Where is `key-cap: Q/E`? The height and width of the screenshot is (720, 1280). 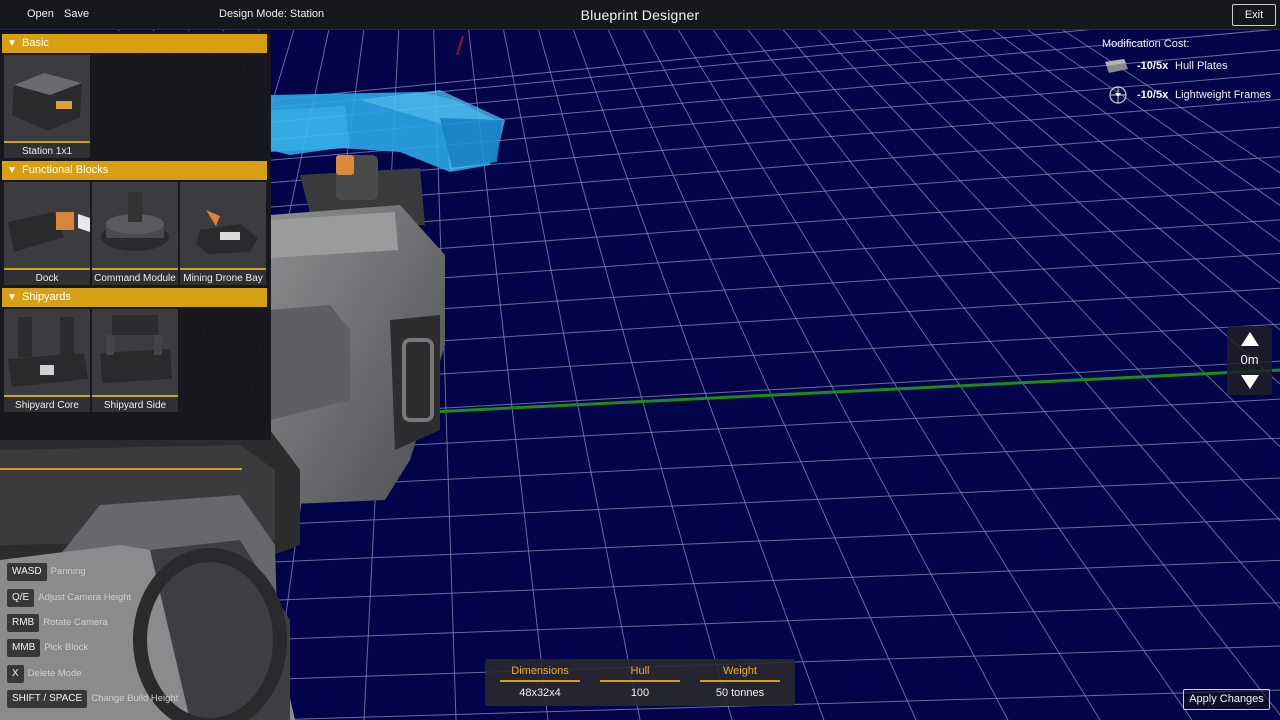 key-cap: Q/E is located at coordinates (21, 598).